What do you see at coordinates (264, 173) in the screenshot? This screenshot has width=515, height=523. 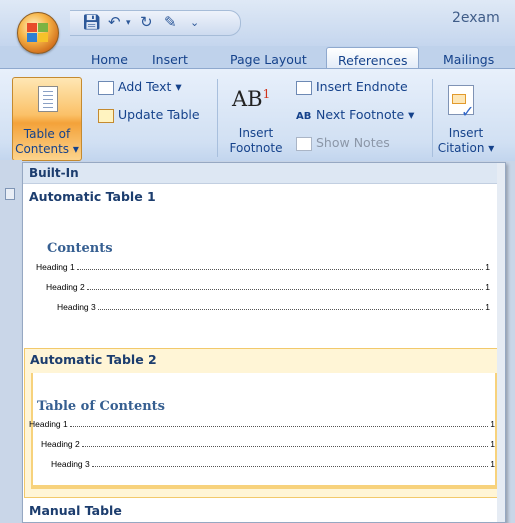 I see `section-header-built-in: Built-In` at bounding box center [264, 173].